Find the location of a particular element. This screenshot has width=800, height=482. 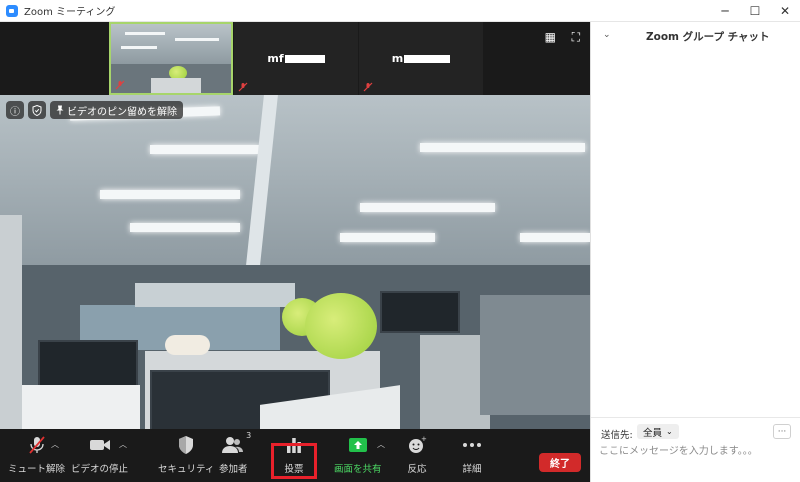

share-options-chevron-icon: ︿ is located at coordinates (381, 444).